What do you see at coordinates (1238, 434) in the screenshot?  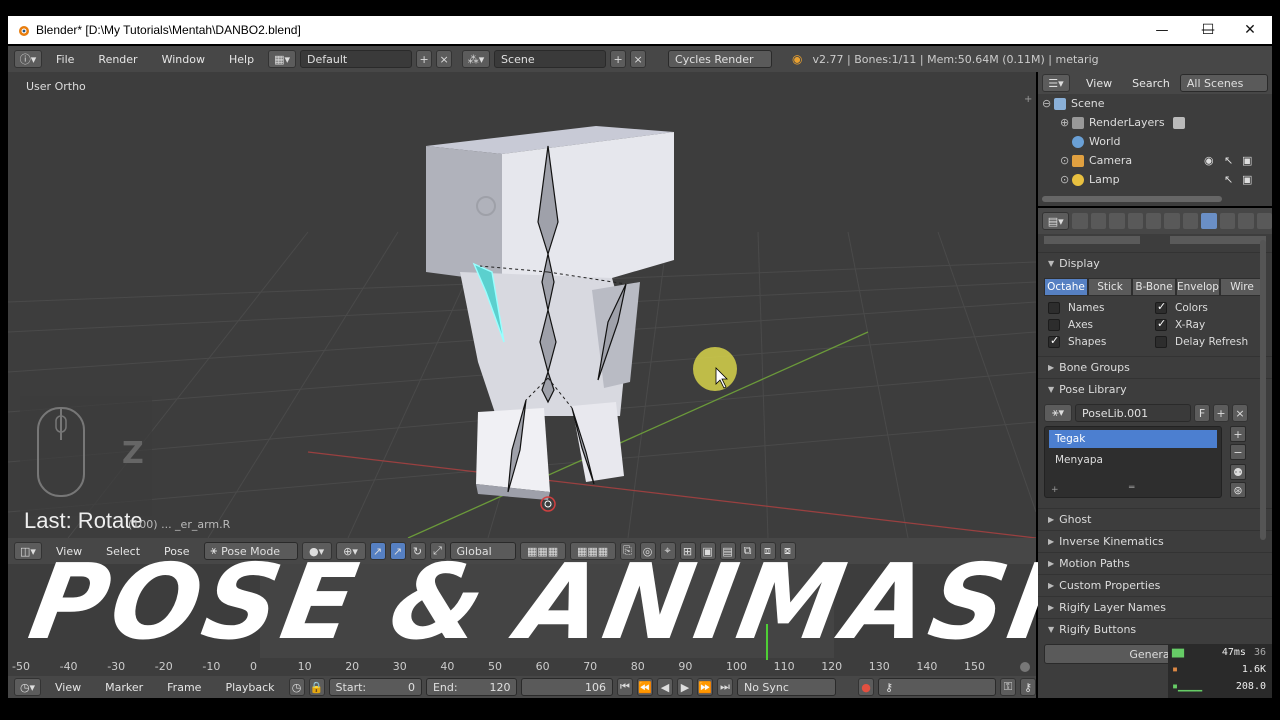 I see `add-pose-button: +` at bounding box center [1238, 434].